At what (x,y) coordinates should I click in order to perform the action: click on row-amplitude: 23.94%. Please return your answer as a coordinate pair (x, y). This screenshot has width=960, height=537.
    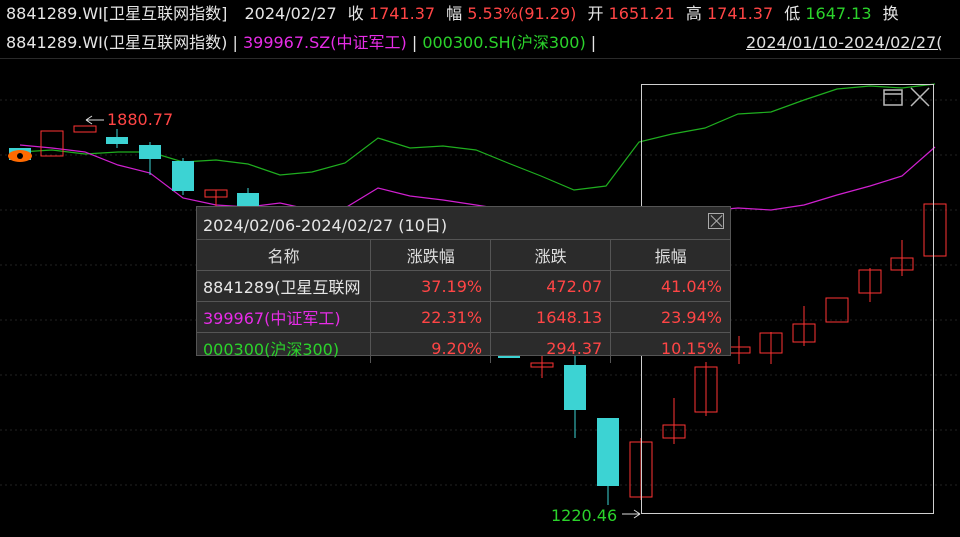
    Looking at the image, I should click on (670, 317).